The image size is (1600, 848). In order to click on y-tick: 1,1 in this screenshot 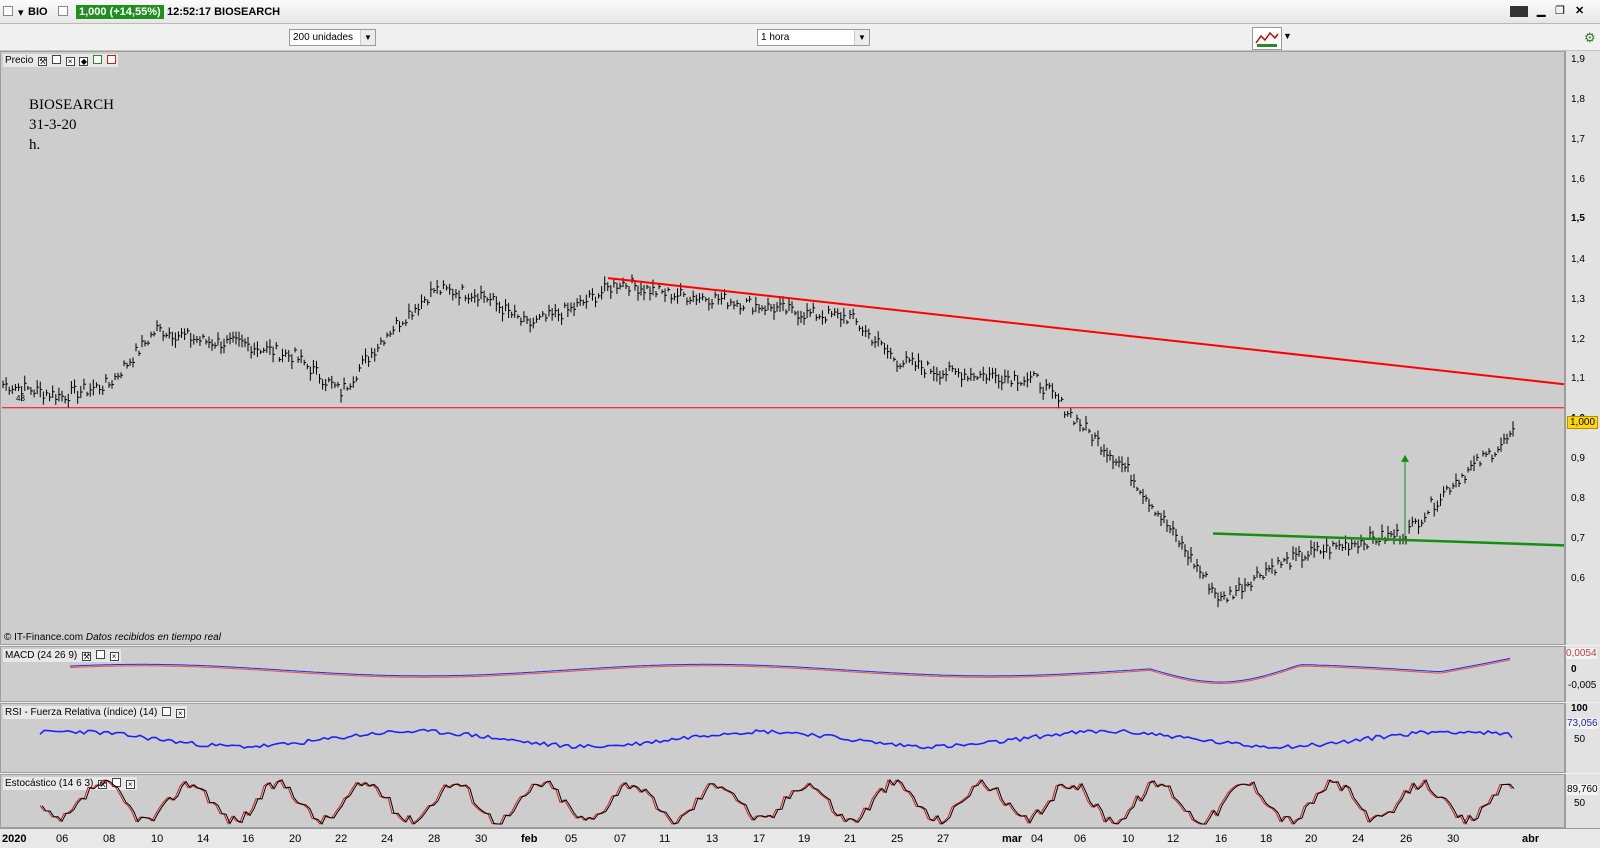, I will do `click(1578, 378)`.